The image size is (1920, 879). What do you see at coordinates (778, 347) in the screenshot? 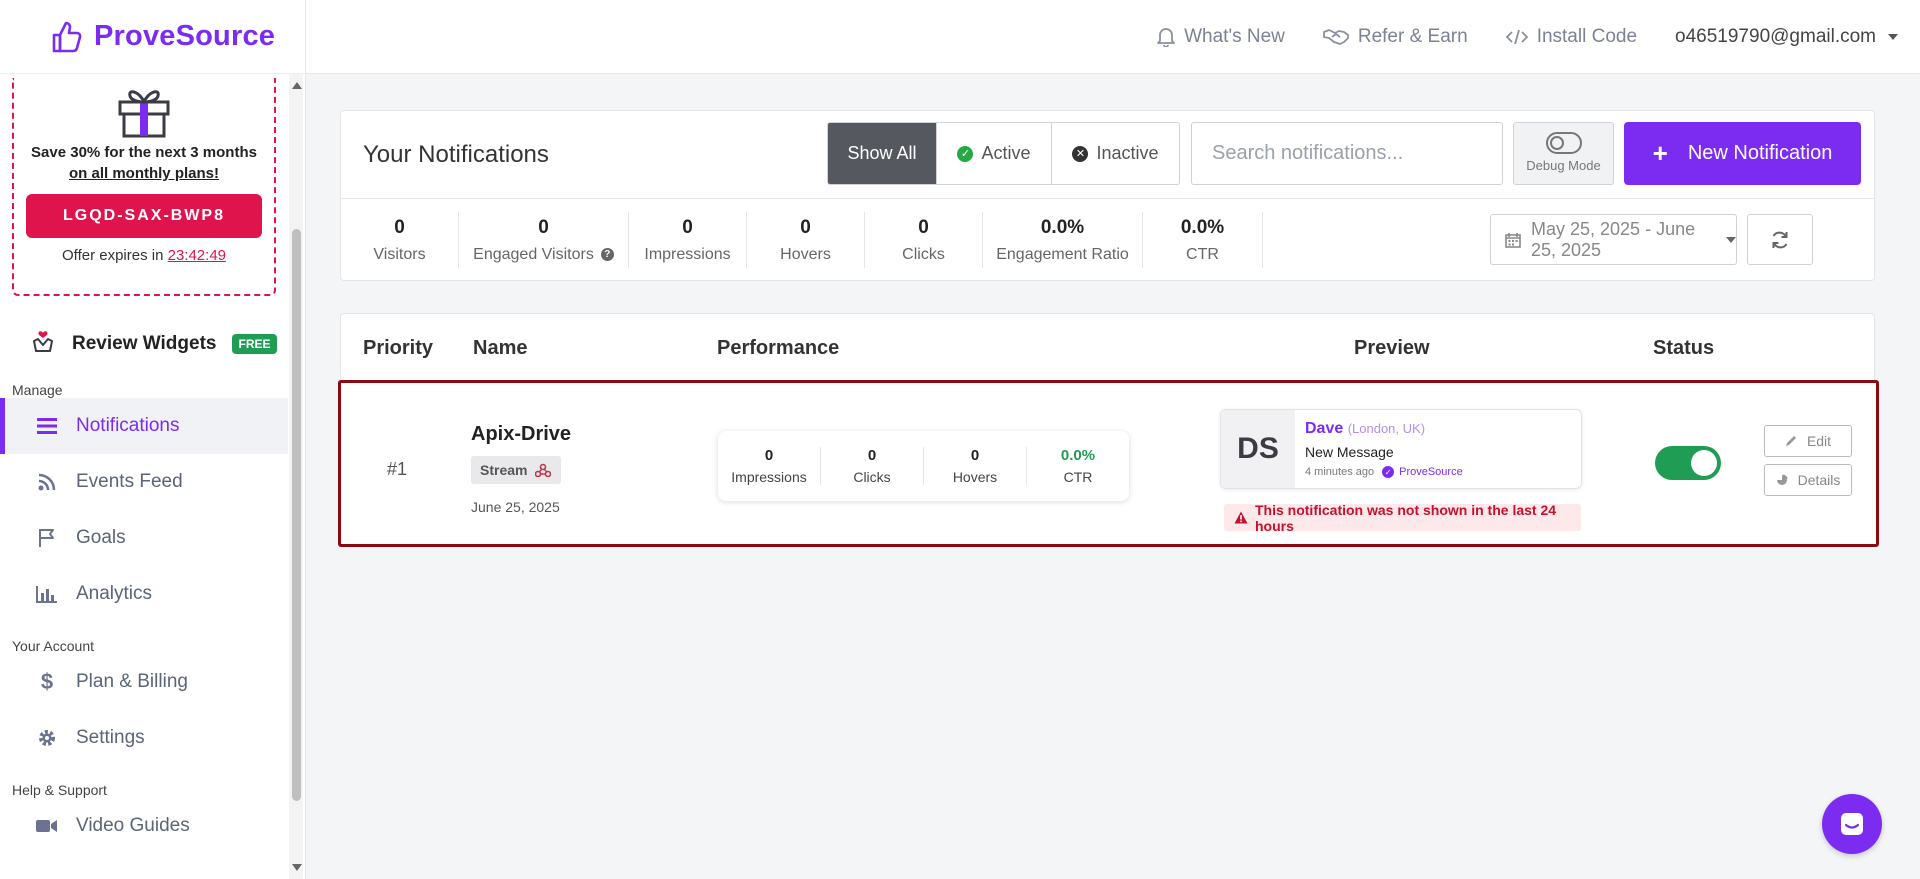
I see `col-performance: Performance` at bounding box center [778, 347].